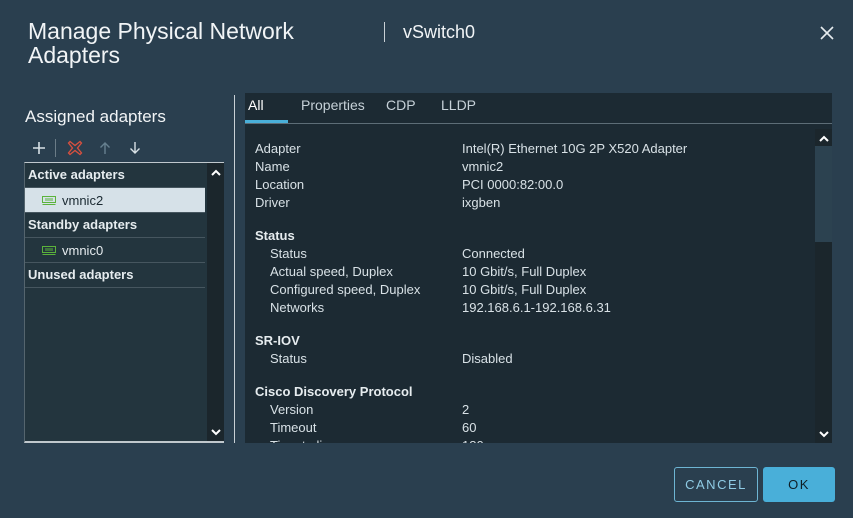  What do you see at coordinates (535, 359) in the screenshot?
I see `property-row: Status Disabled` at bounding box center [535, 359].